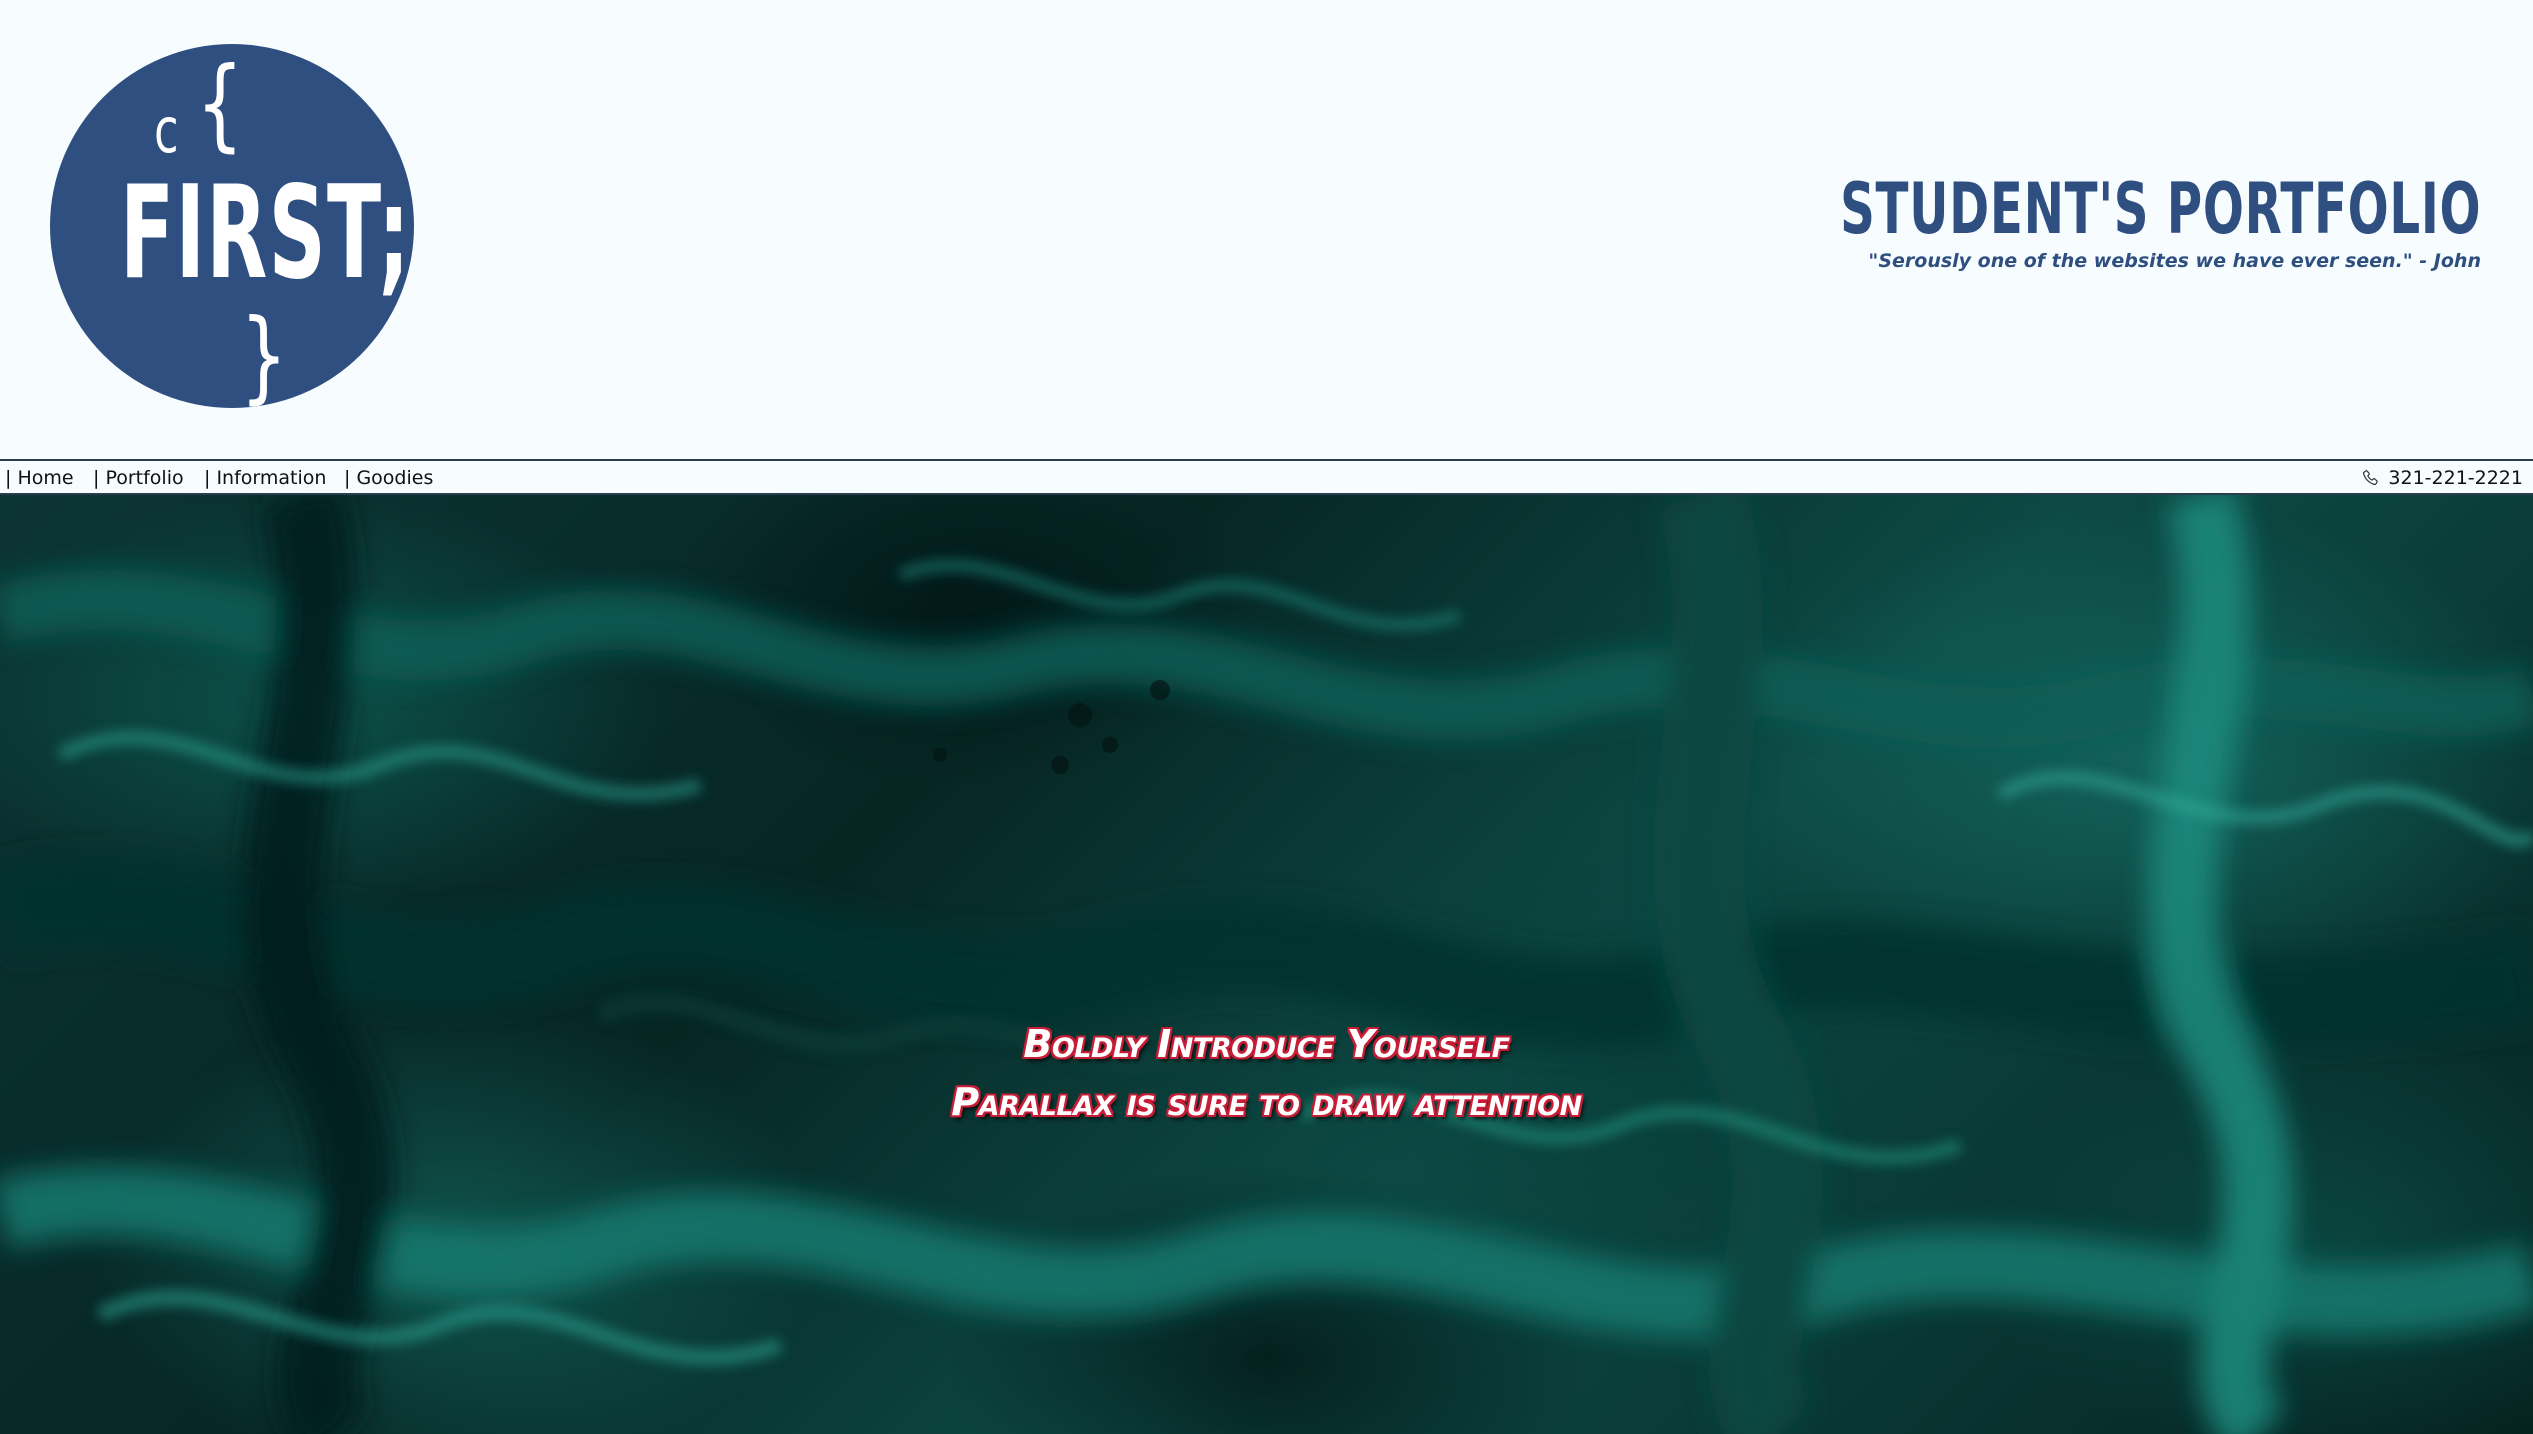 The height and width of the screenshot is (1434, 2533). What do you see at coordinates (1266, 1102) in the screenshot?
I see `hero-subheadline: Parallax is sure to draw attention` at bounding box center [1266, 1102].